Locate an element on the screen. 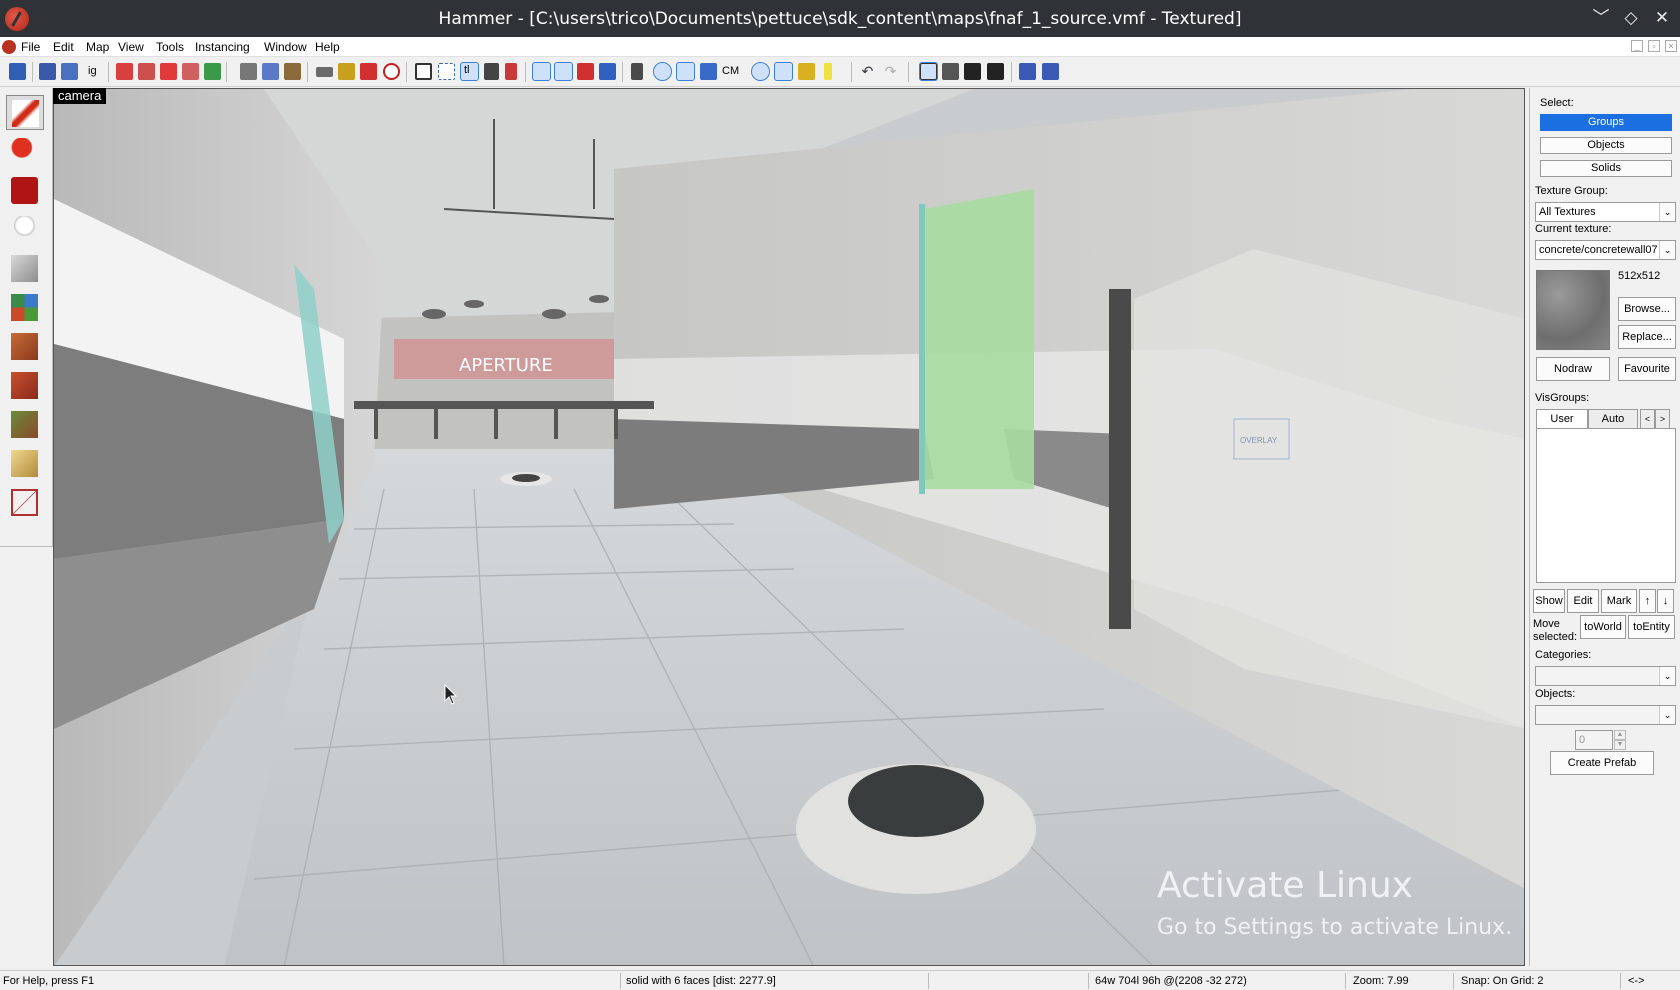 The height and width of the screenshot is (990, 1680). sphere-icon is located at coordinates (662, 71).